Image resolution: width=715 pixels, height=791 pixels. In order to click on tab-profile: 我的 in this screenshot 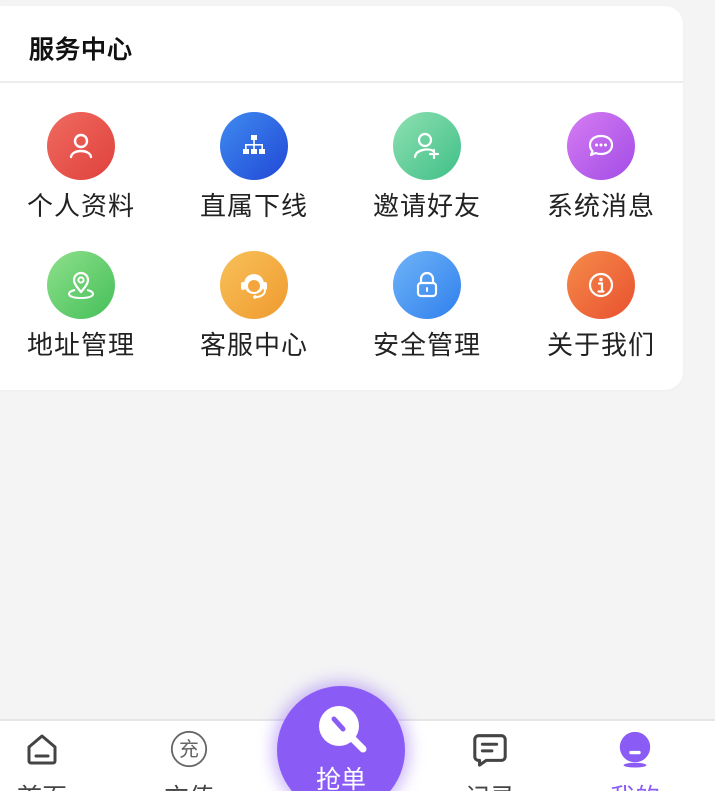, I will do `click(635, 756)`.